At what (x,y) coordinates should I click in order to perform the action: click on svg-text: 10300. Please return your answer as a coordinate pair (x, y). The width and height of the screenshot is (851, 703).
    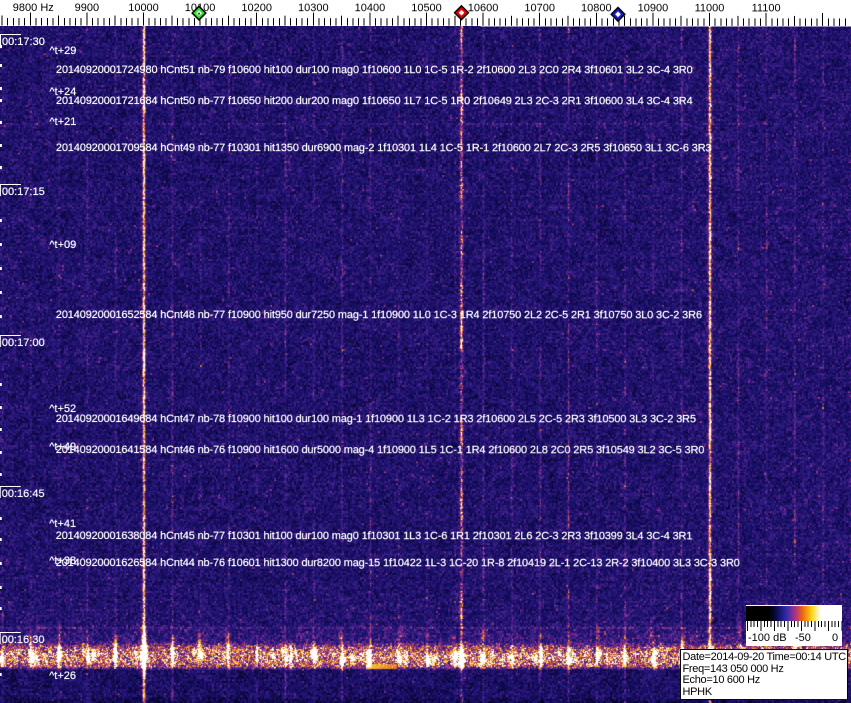
    Looking at the image, I should click on (313, 8).